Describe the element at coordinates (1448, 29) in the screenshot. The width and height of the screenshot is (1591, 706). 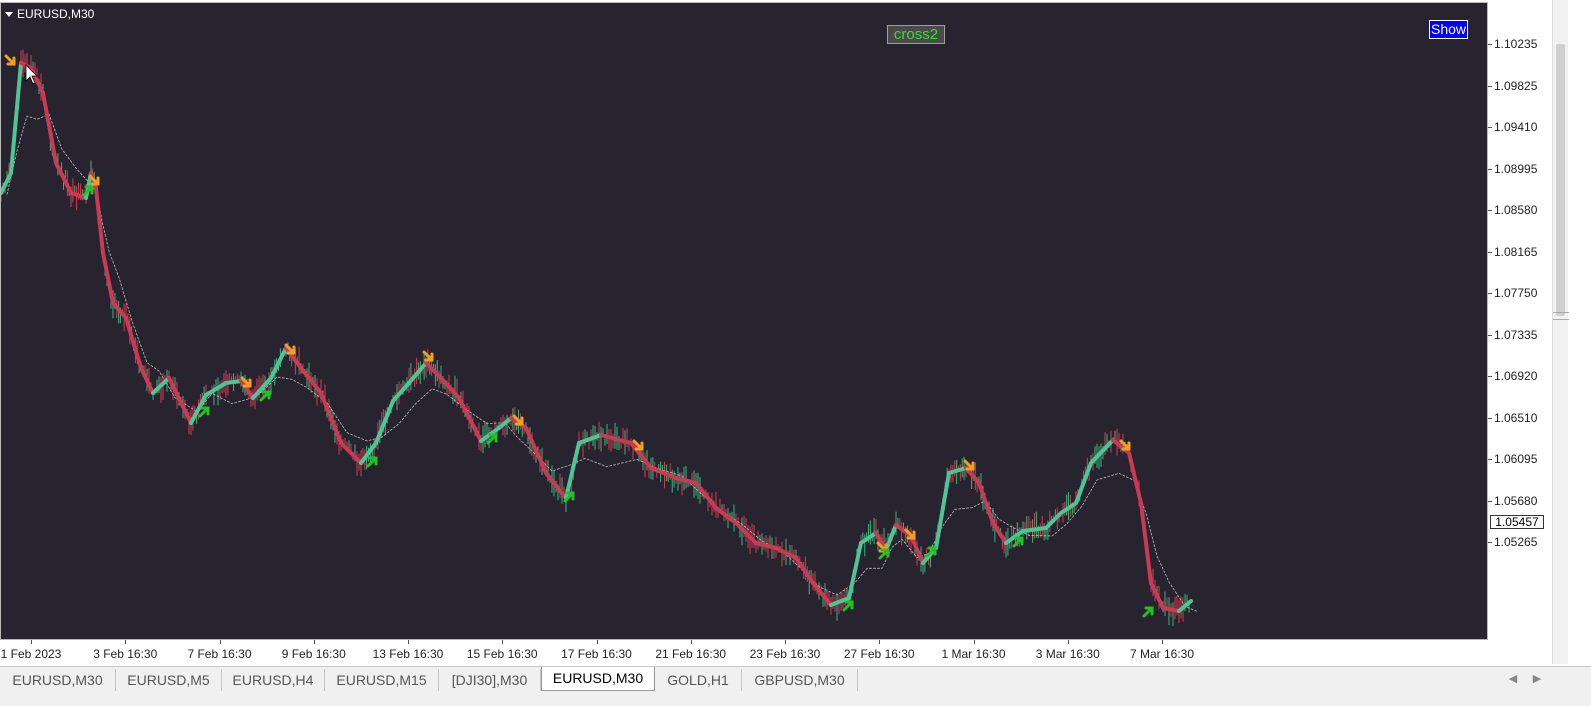
I see `show-button: Show` at that location.